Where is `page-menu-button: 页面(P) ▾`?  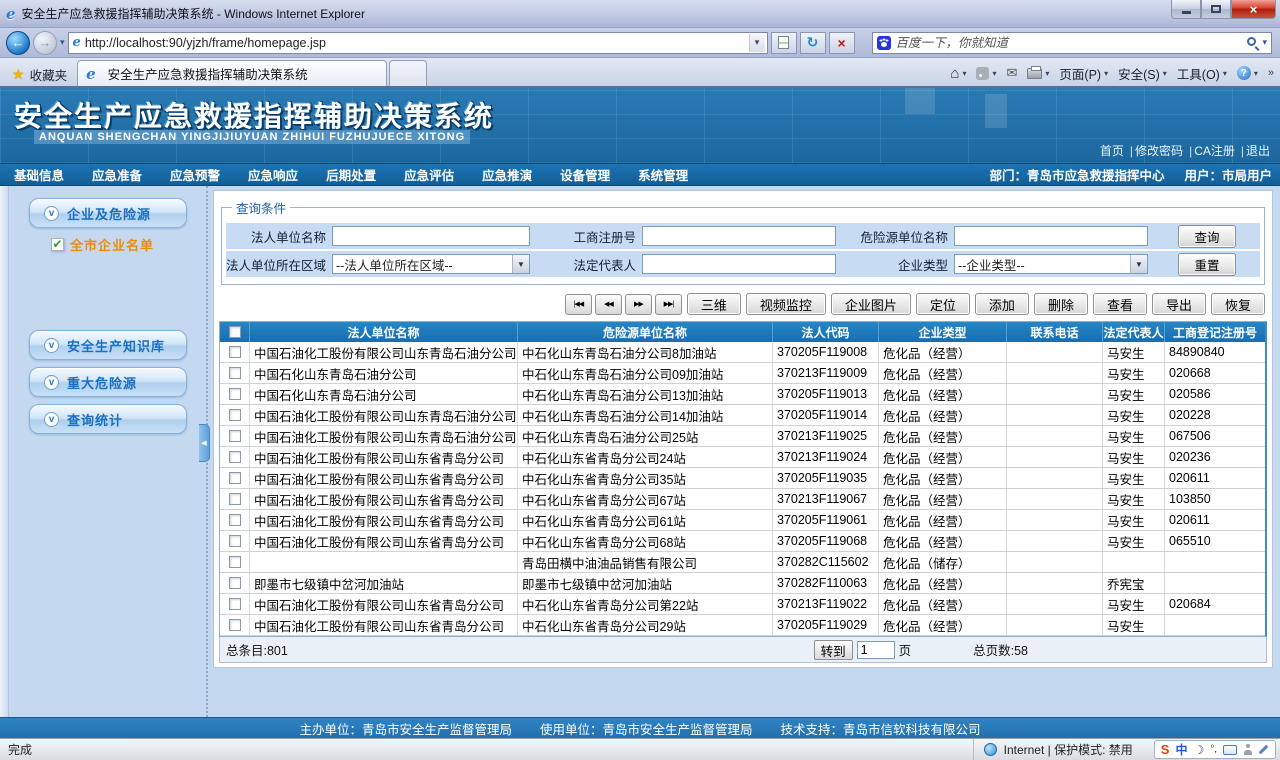 page-menu-button: 页面(P) ▾ is located at coordinates (1083, 73).